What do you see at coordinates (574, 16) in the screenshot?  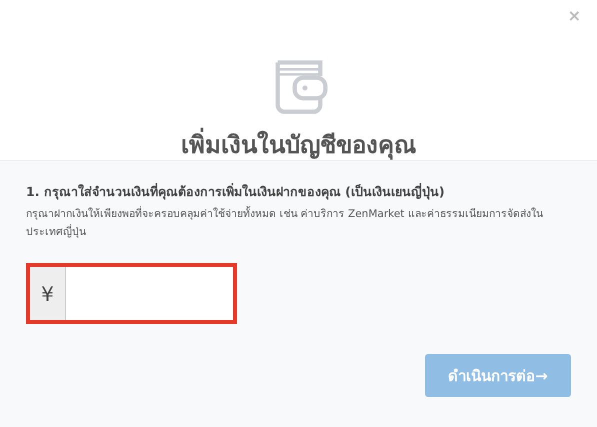 I see `close-button: ×` at bounding box center [574, 16].